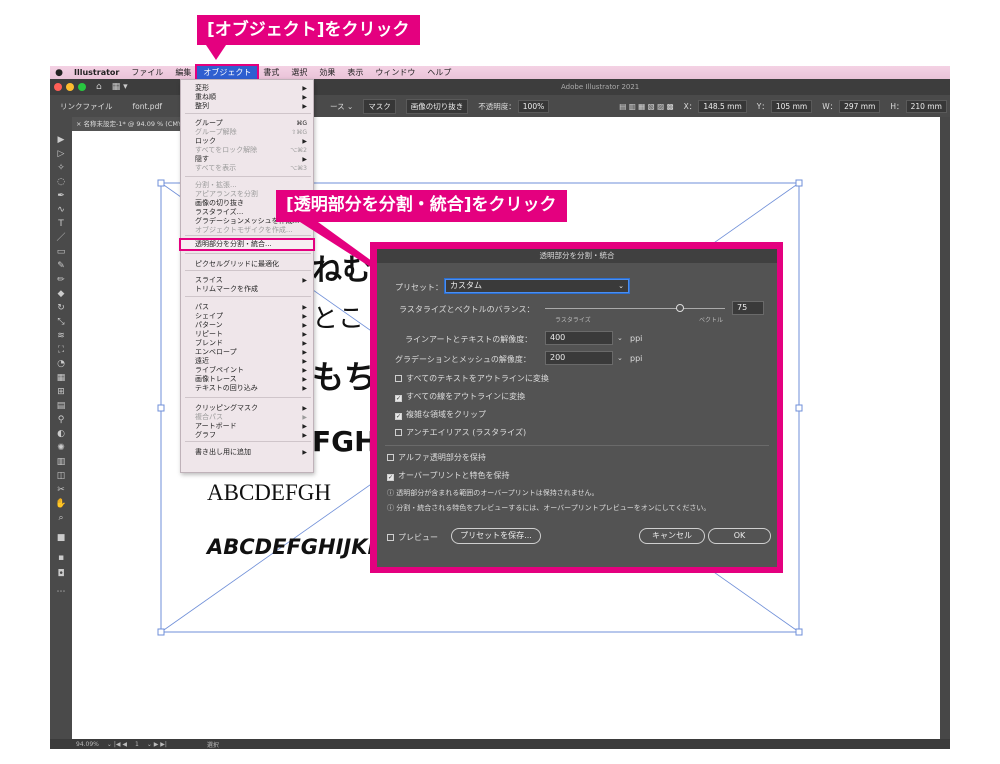 Image resolution: width=1000 pixels, height=764 pixels. What do you see at coordinates (398, 416) in the screenshot?
I see `checkbox-clip-box: ✓` at bounding box center [398, 416].